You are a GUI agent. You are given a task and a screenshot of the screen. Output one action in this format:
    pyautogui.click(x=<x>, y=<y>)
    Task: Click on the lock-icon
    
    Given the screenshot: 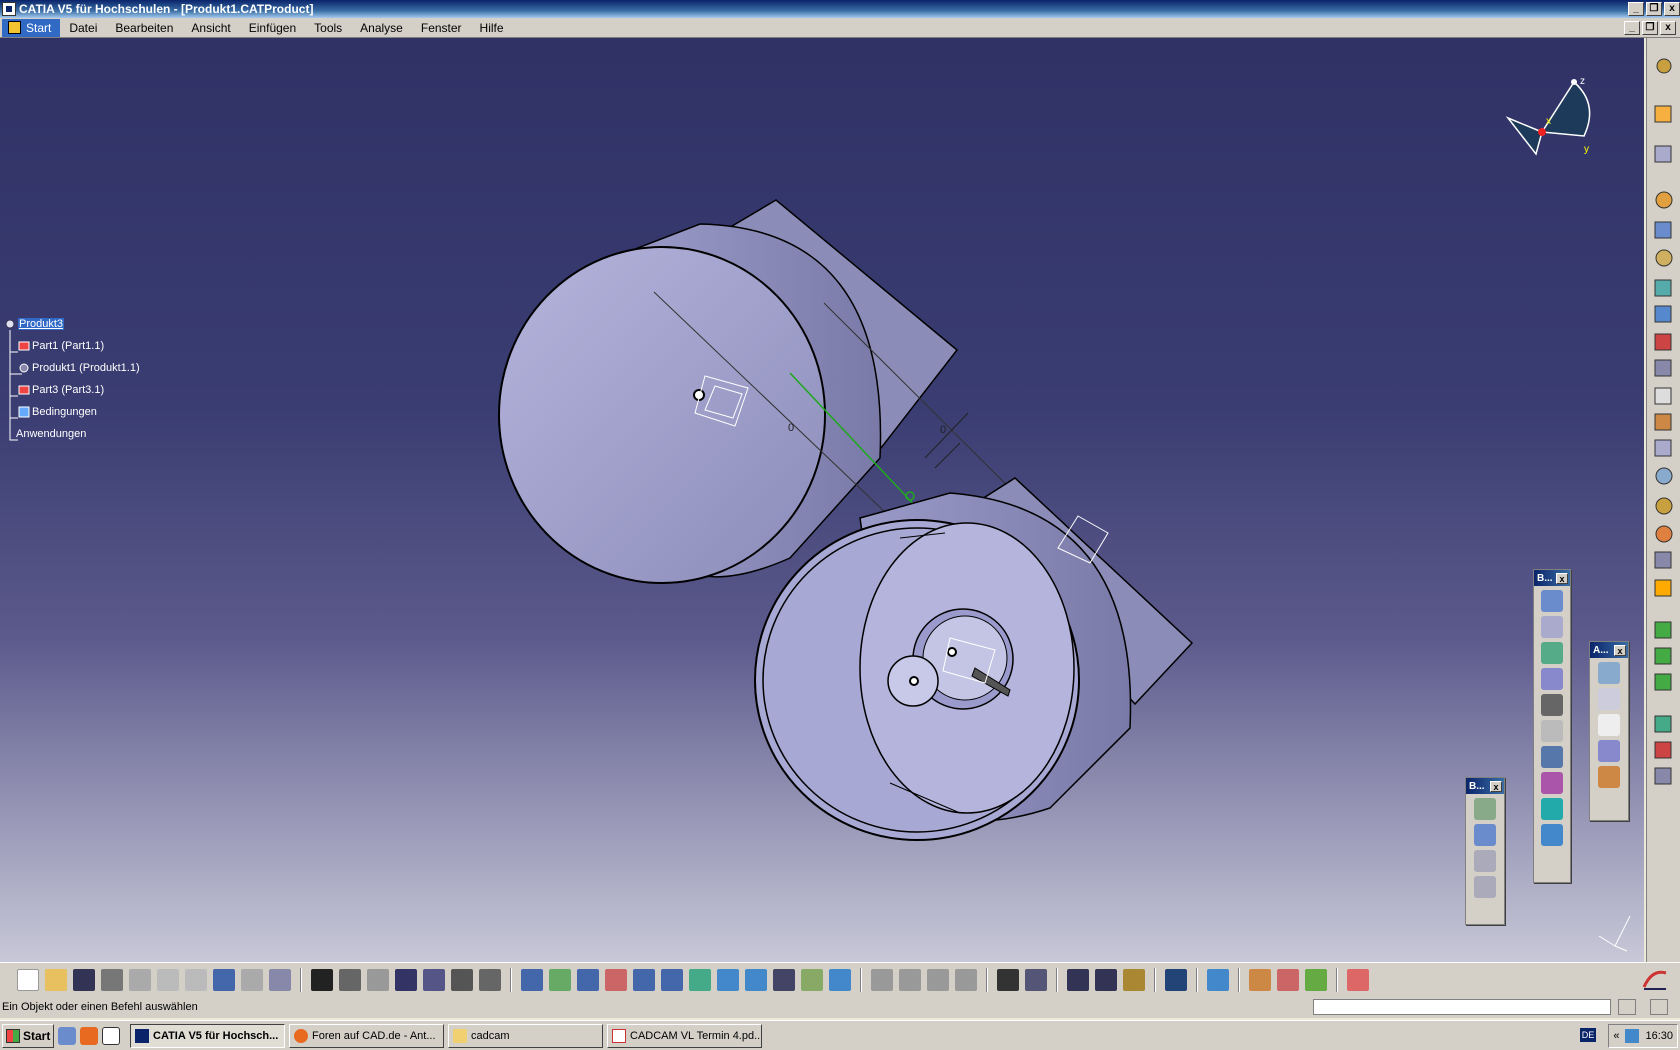 What is the action you would take?
    pyautogui.click(x=462, y=979)
    